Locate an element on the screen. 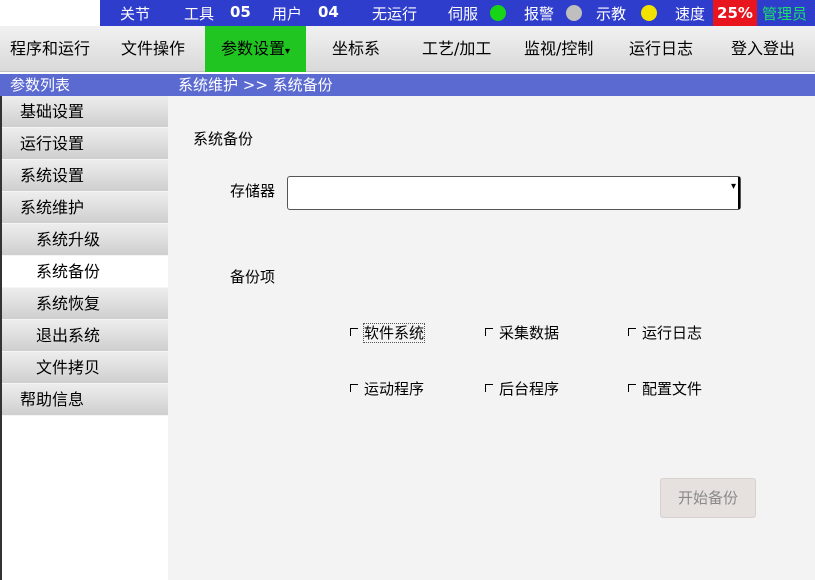  checkbox-label: 运行日志 is located at coordinates (672, 333).